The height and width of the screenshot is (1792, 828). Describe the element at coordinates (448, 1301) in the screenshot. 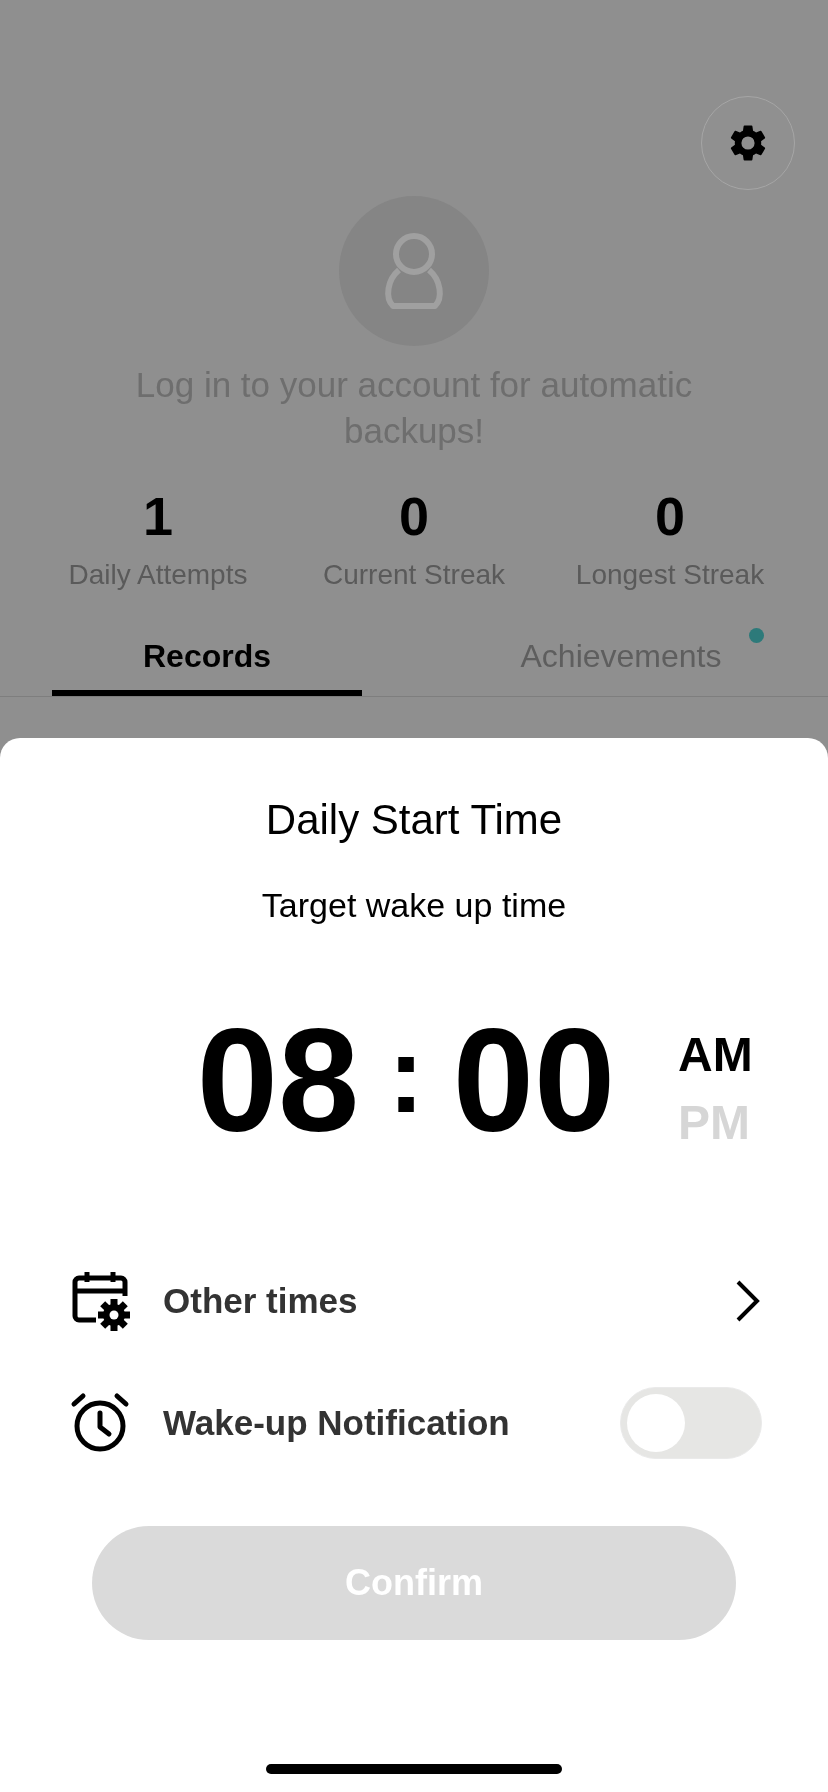

I see `option-label: Other times` at that location.